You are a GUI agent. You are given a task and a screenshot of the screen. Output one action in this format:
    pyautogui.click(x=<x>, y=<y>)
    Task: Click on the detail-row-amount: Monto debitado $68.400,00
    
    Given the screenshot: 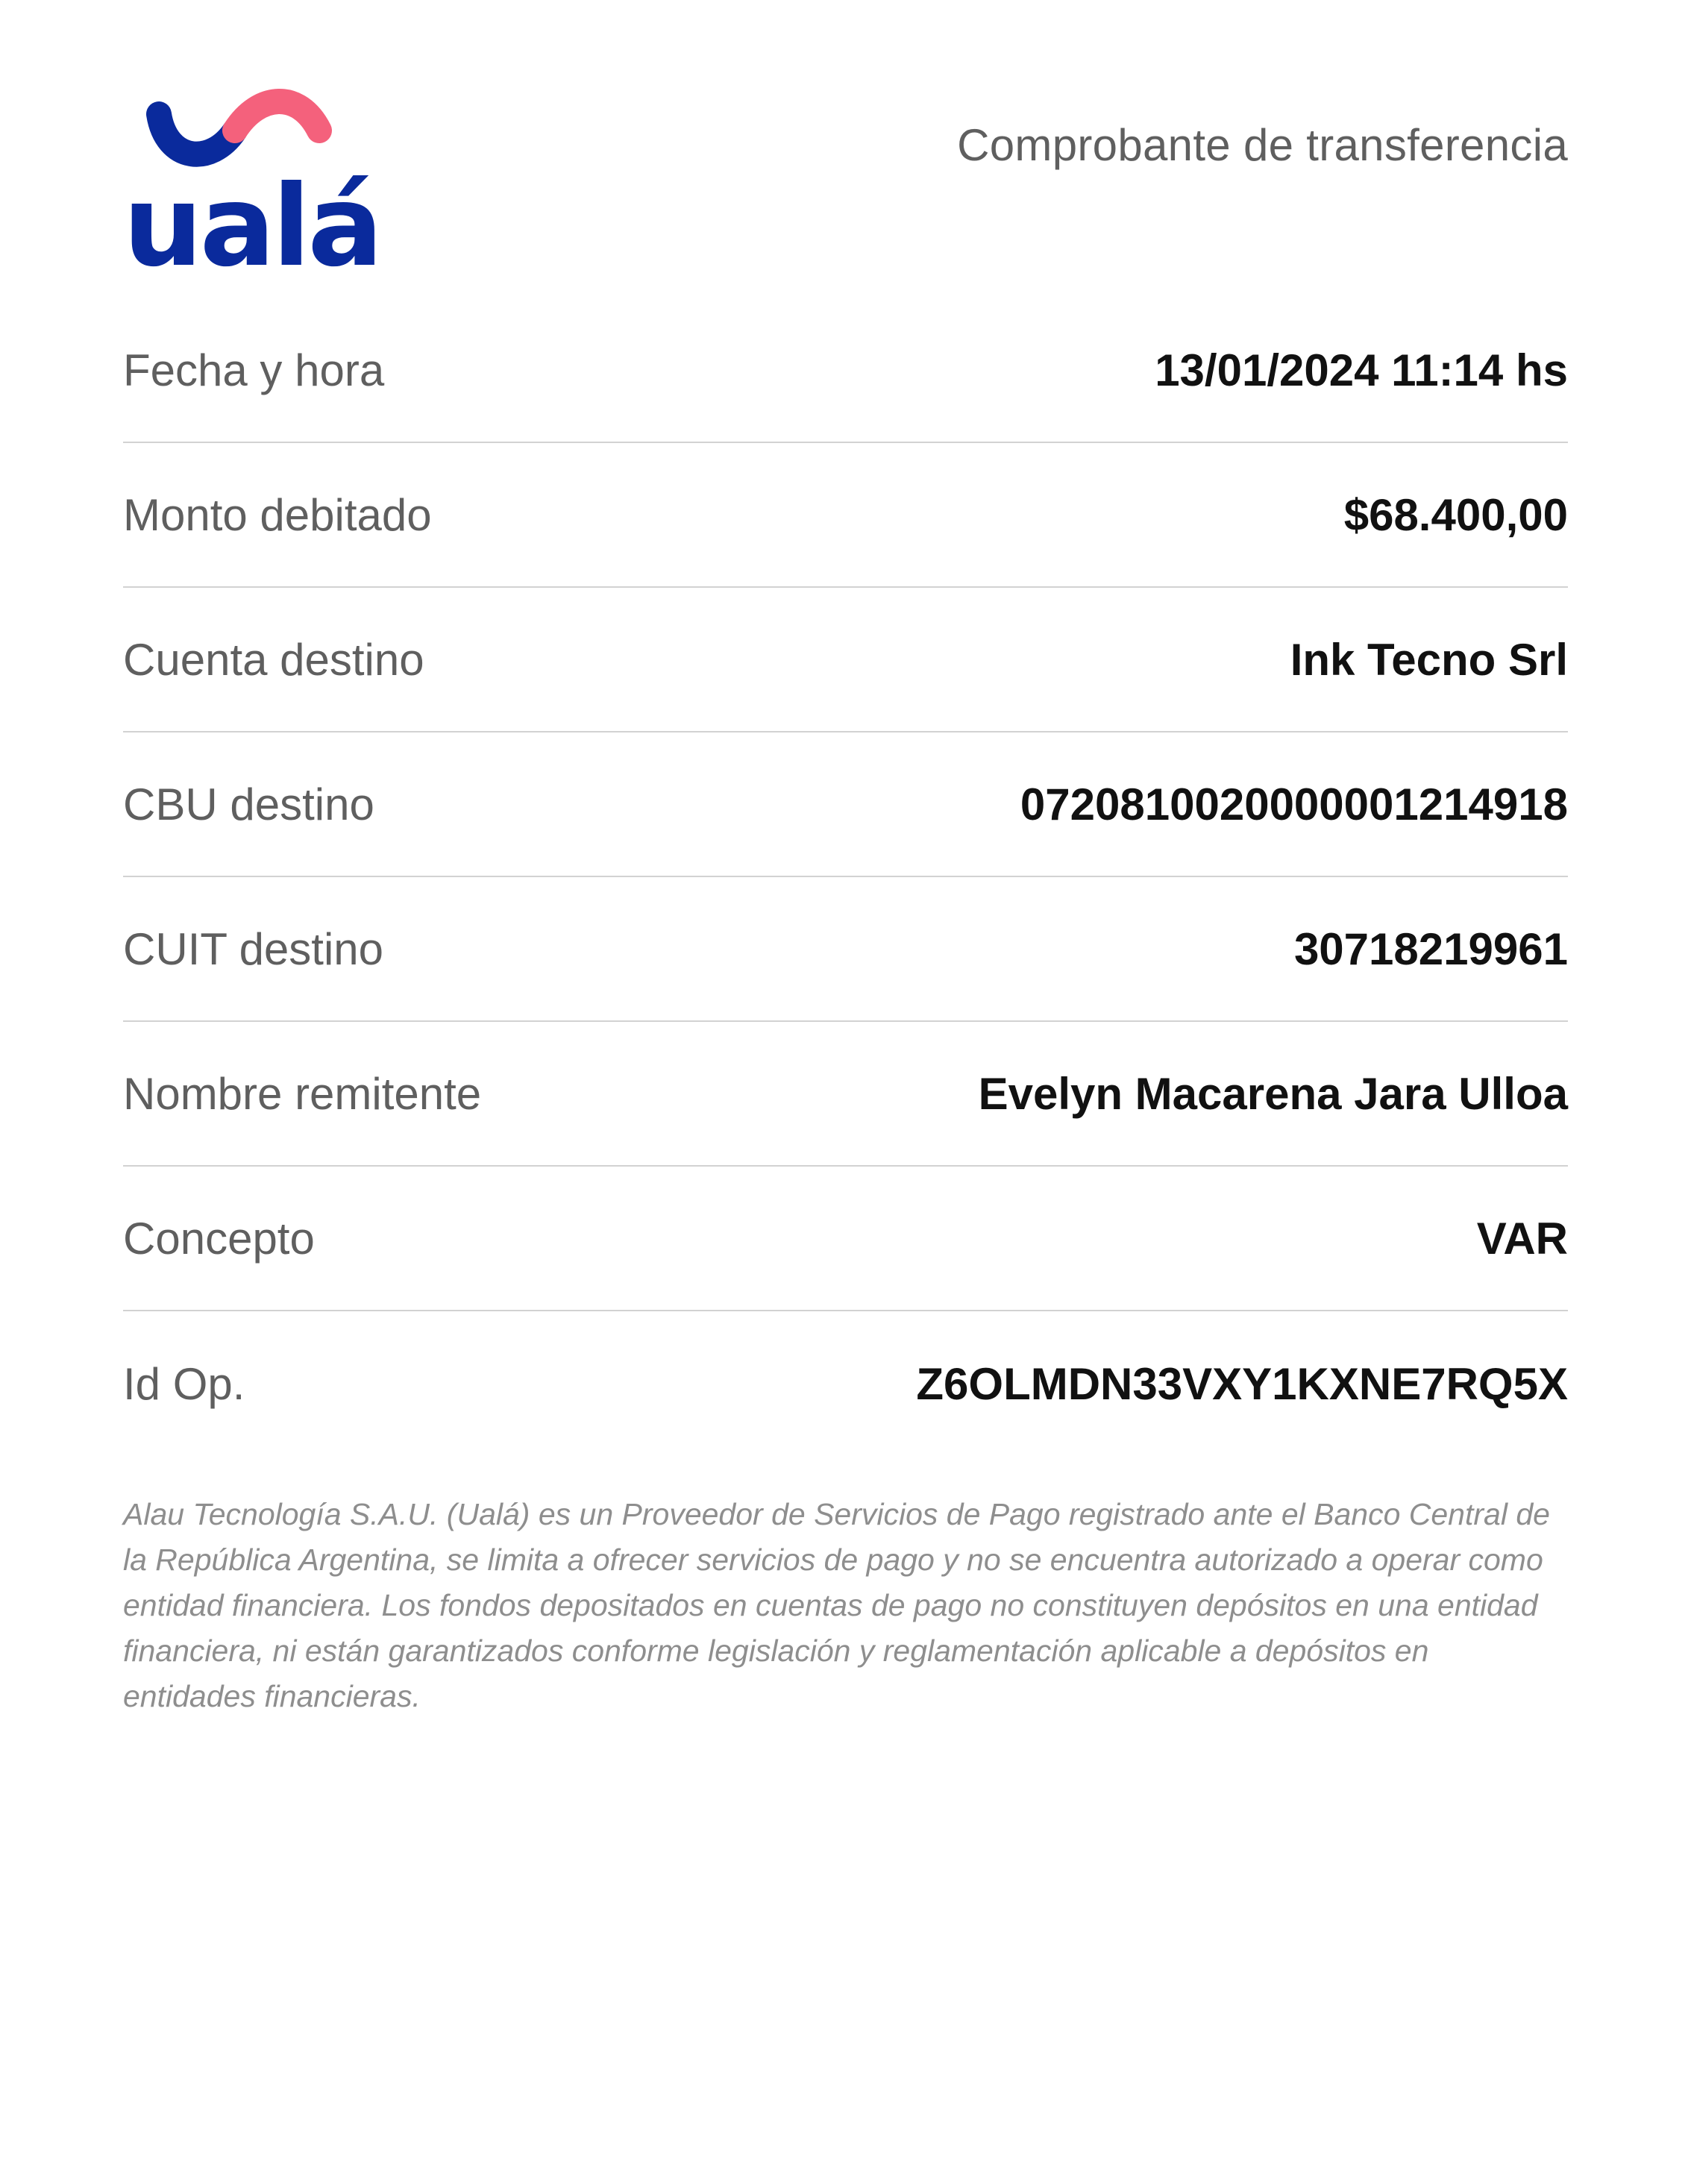 What is the action you would take?
    pyautogui.click(x=845, y=515)
    